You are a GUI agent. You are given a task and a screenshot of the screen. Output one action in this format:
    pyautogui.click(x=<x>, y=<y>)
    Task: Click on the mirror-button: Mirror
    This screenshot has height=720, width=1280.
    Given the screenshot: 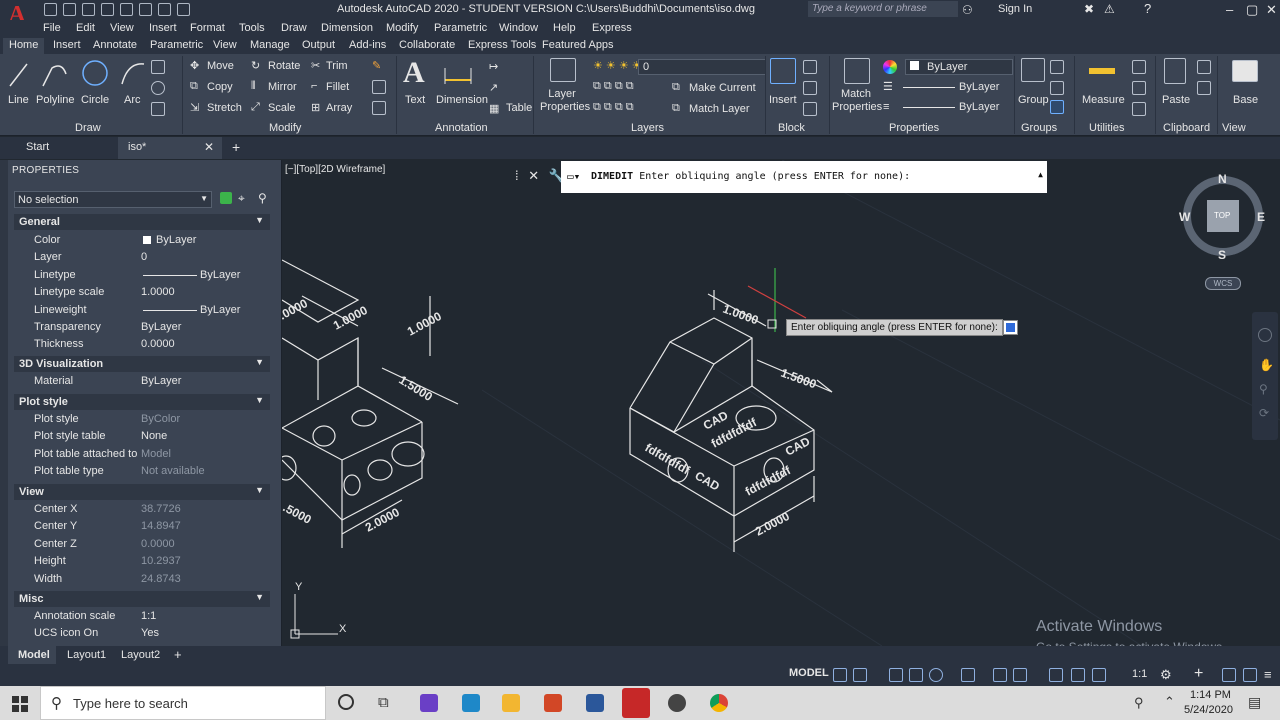 What is the action you would take?
    pyautogui.click(x=282, y=87)
    